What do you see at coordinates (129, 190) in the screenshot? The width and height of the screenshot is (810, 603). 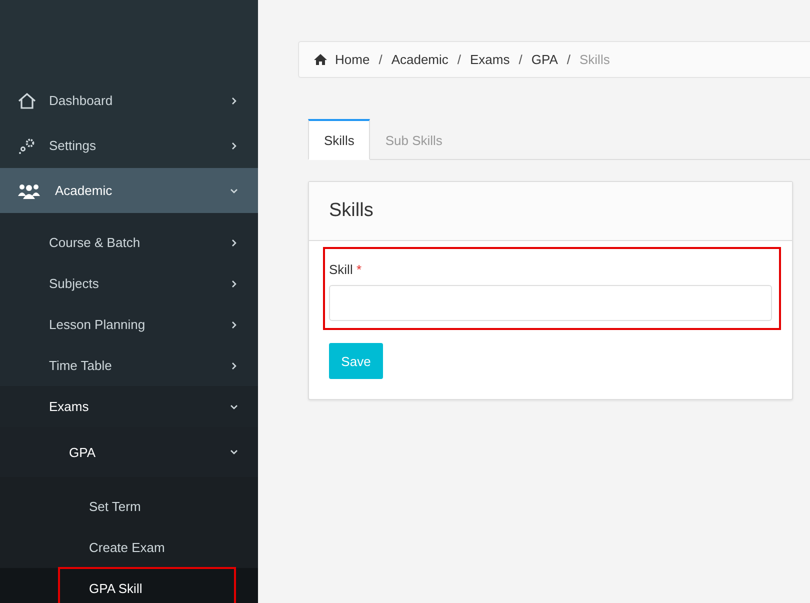 I see `menu-item: Academic` at bounding box center [129, 190].